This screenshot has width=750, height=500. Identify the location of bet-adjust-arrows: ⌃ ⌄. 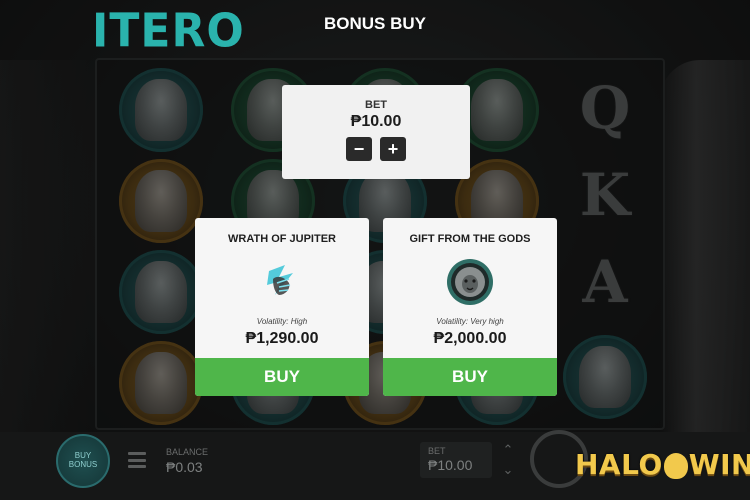
(508, 460).